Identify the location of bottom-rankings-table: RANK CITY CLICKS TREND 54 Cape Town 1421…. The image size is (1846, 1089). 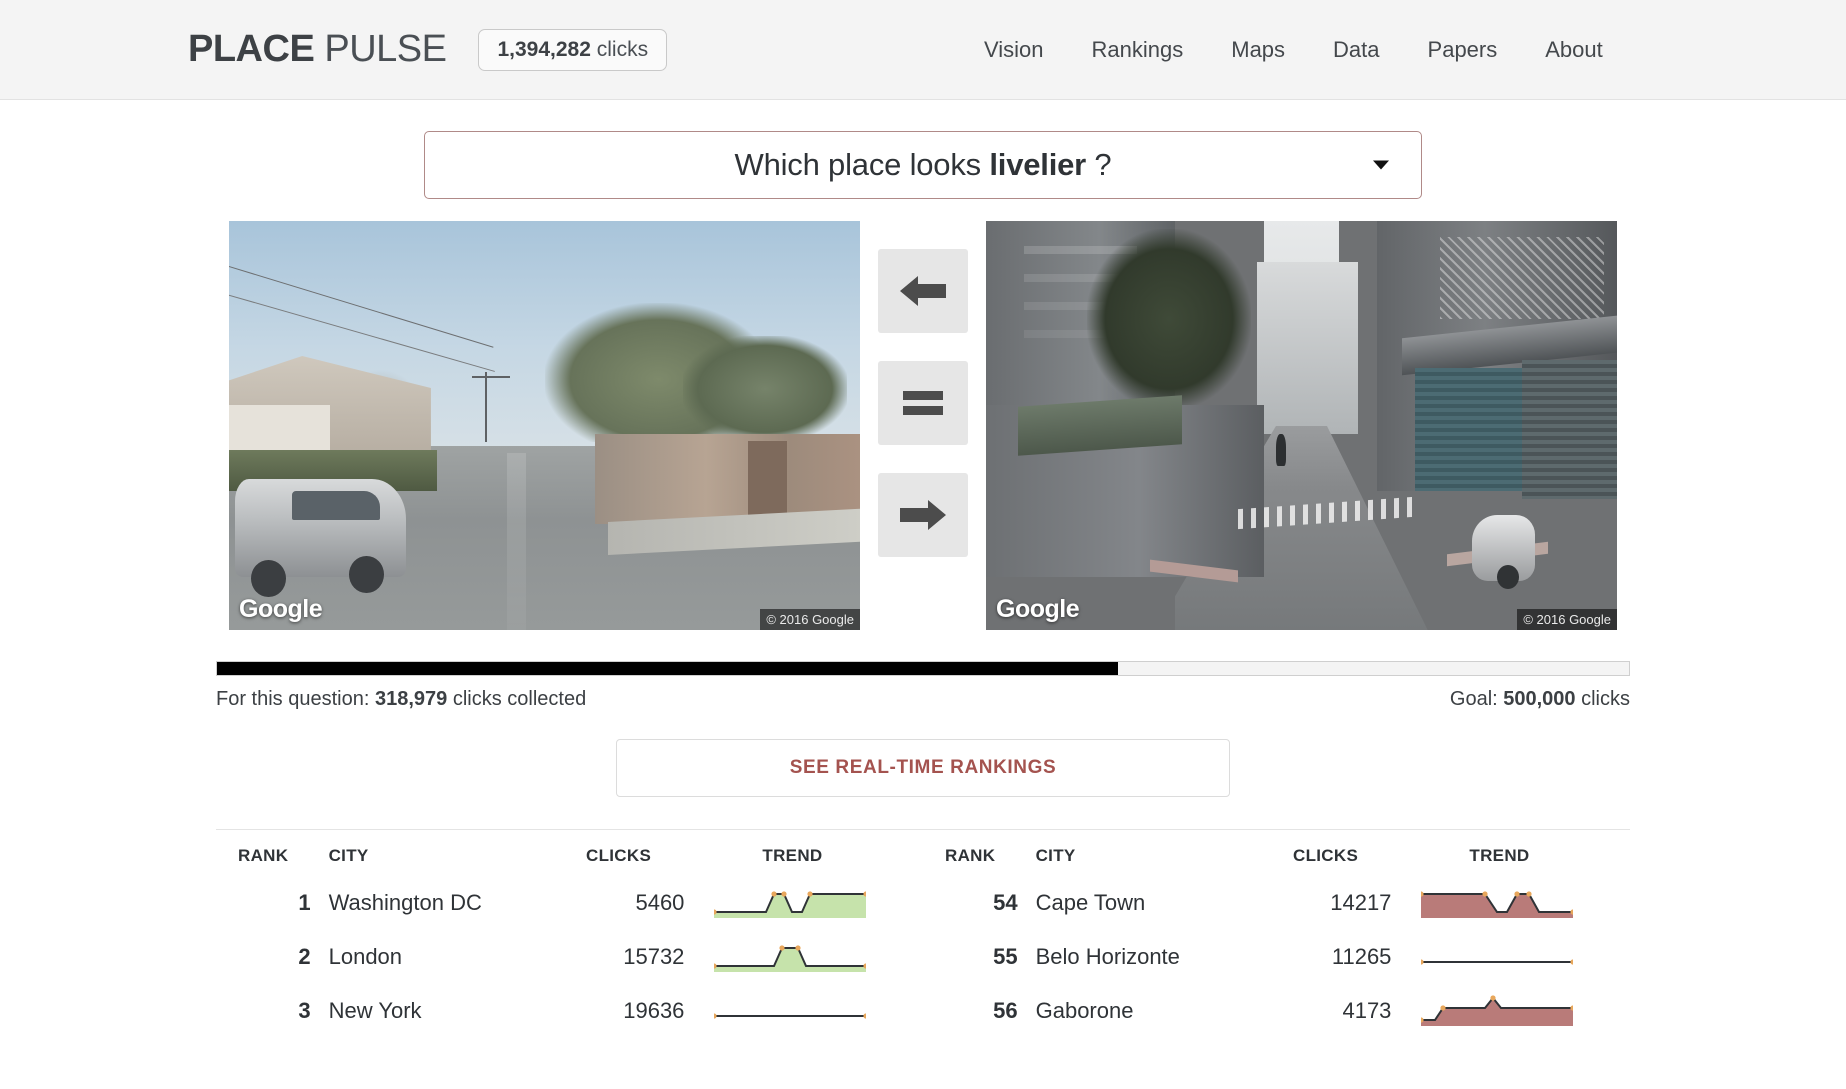
(1276, 939).